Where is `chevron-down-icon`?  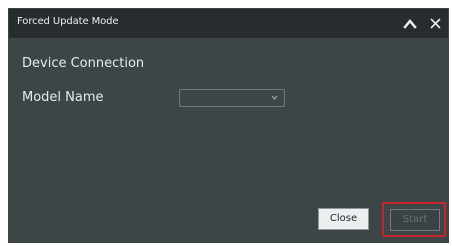 chevron-down-icon is located at coordinates (274, 97).